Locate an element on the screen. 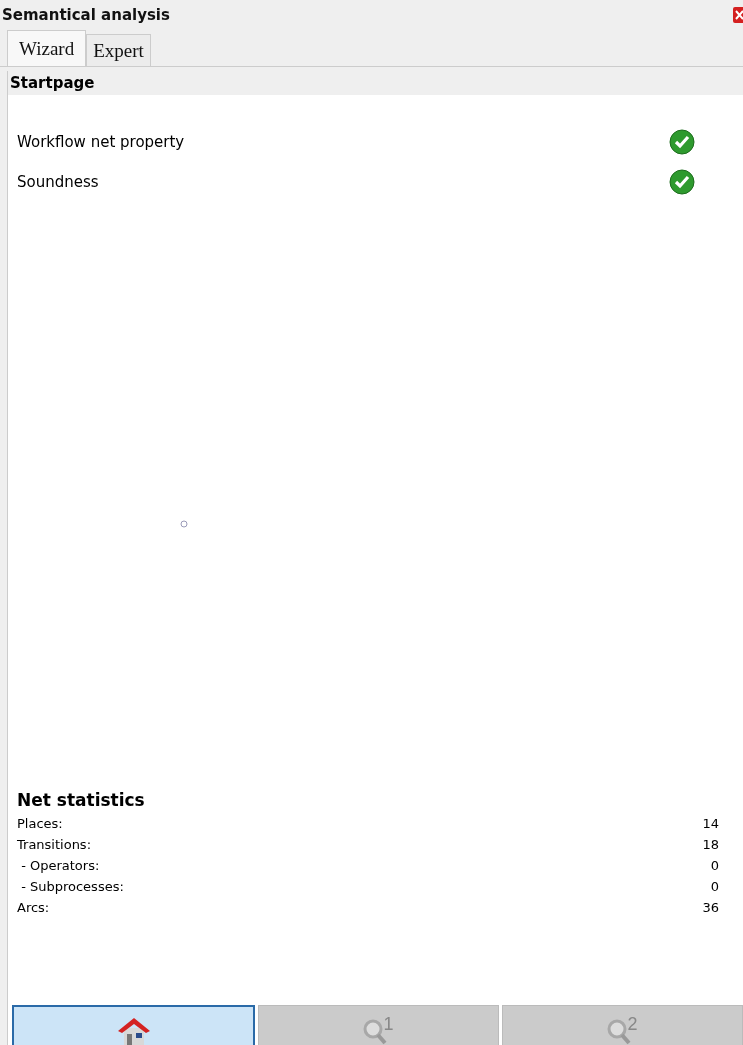 The height and width of the screenshot is (1045, 743). ring-icon is located at coordinates (184, 524).